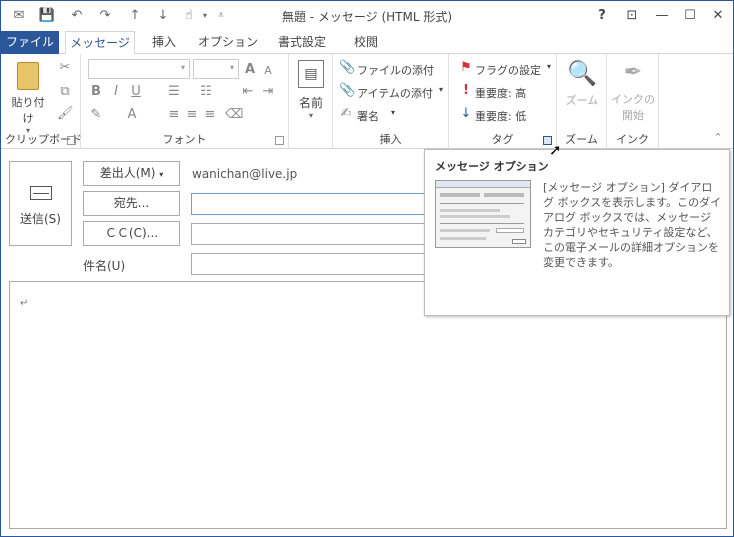 The width and height of the screenshot is (734, 537). Describe the element at coordinates (311, 91) in the screenshot. I see `names-button: ▤ 名前 ▾` at that location.